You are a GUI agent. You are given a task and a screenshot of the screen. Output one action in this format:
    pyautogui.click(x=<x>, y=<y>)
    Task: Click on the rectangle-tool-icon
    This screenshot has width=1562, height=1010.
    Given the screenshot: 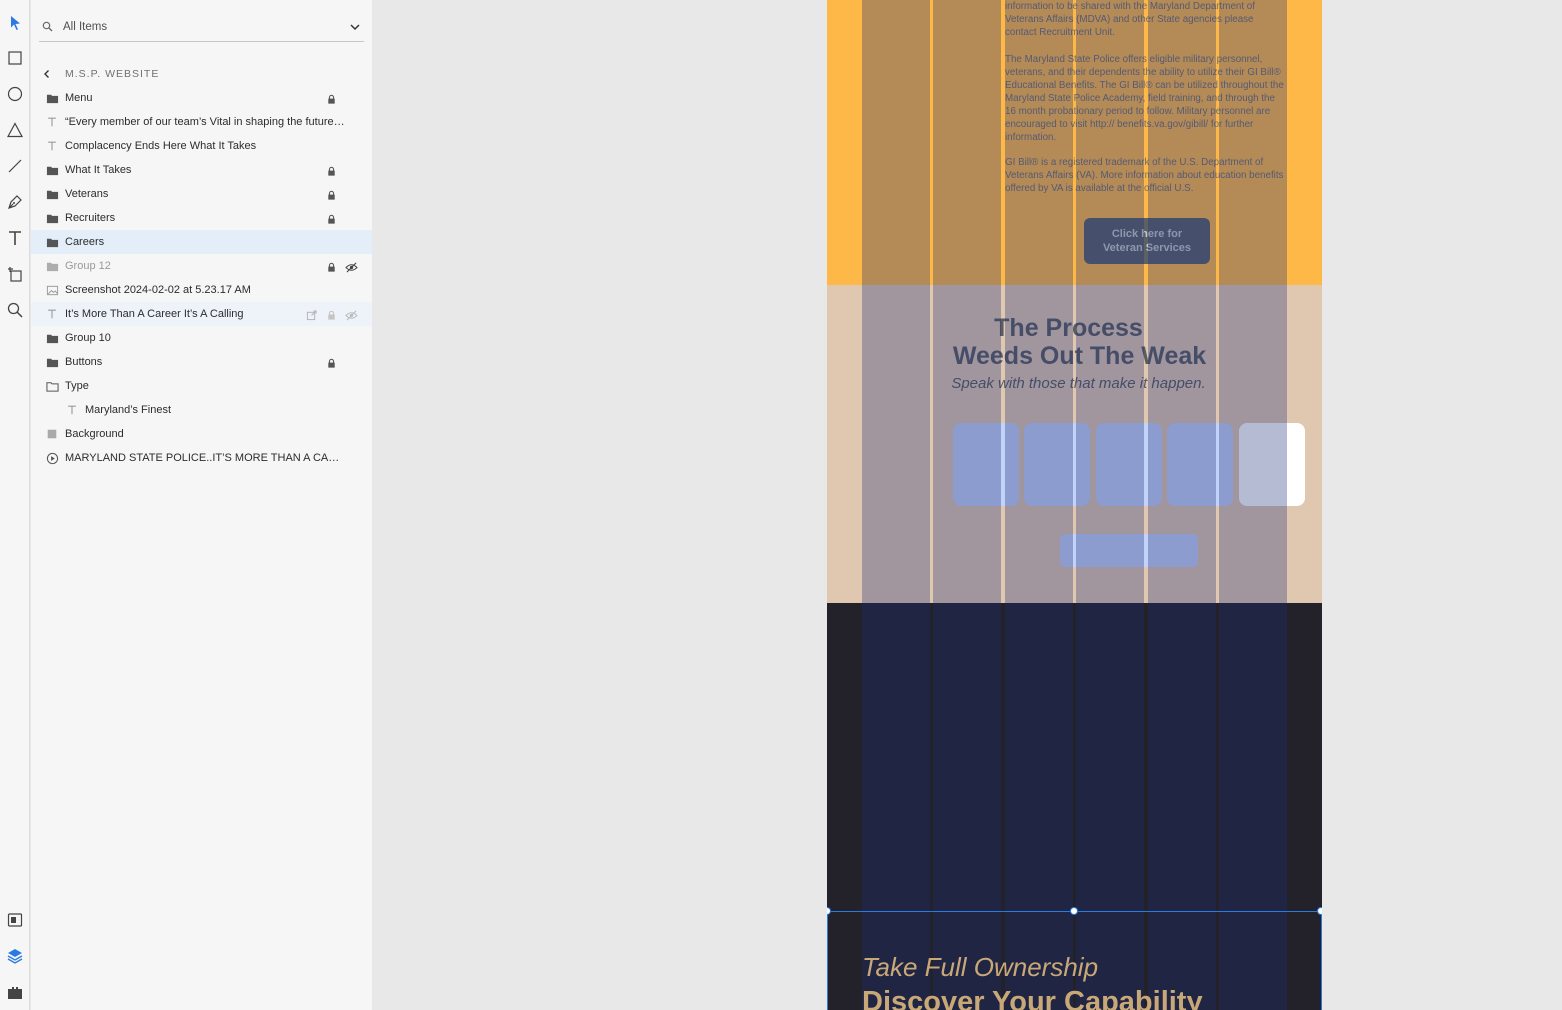 What is the action you would take?
    pyautogui.click(x=15, y=58)
    